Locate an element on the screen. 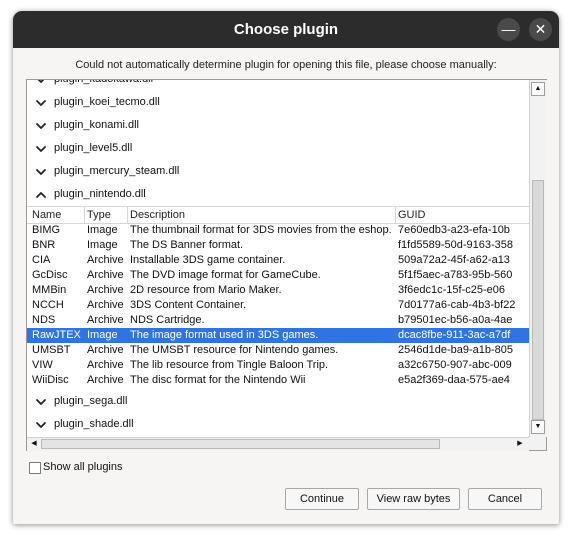  column-header-guid: GUID is located at coordinates (463, 215).